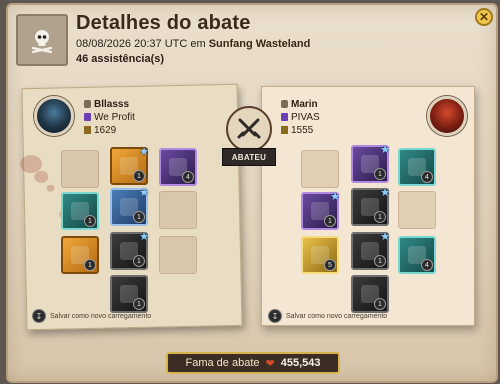 Image resolution: width=500 pixels, height=384 pixels. I want to click on killer-slot-cape: 4, so click(178, 167).